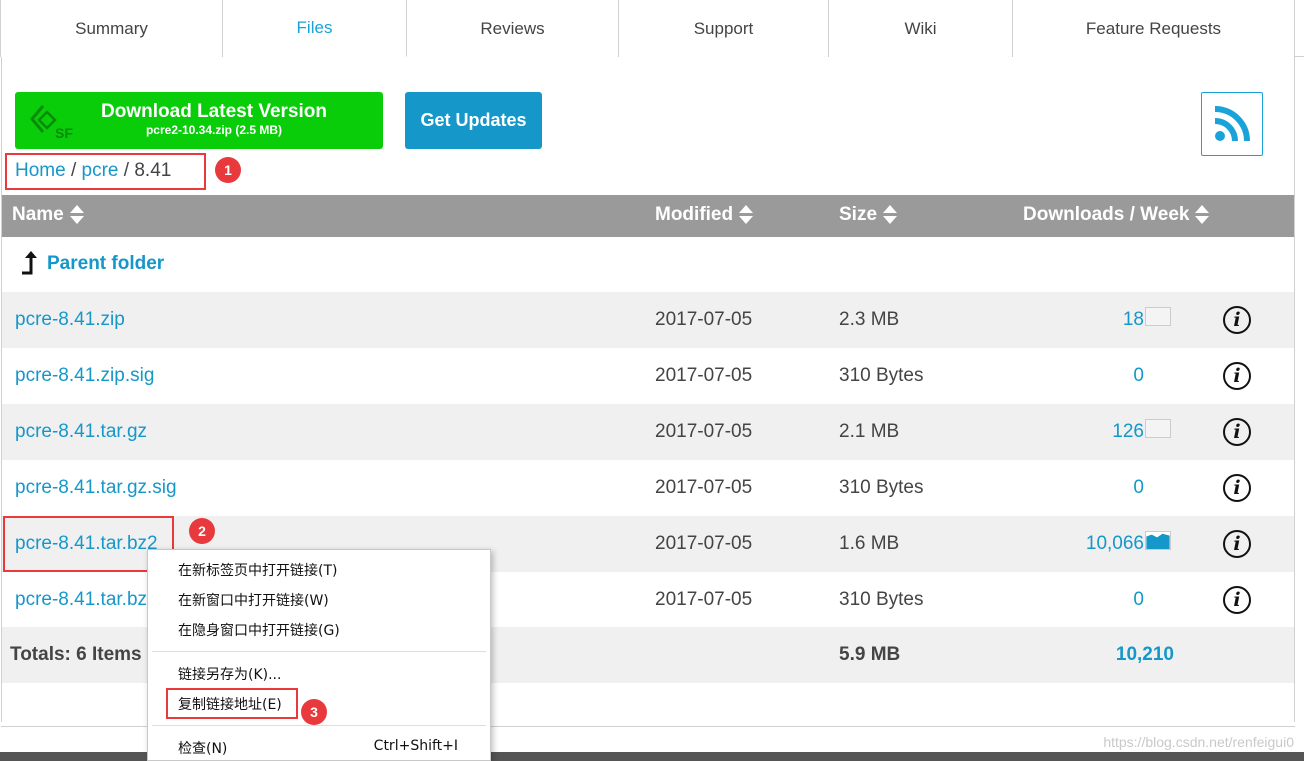 This screenshot has width=1304, height=761. What do you see at coordinates (869, 319) in the screenshot?
I see `file-size: 2.3 MB` at bounding box center [869, 319].